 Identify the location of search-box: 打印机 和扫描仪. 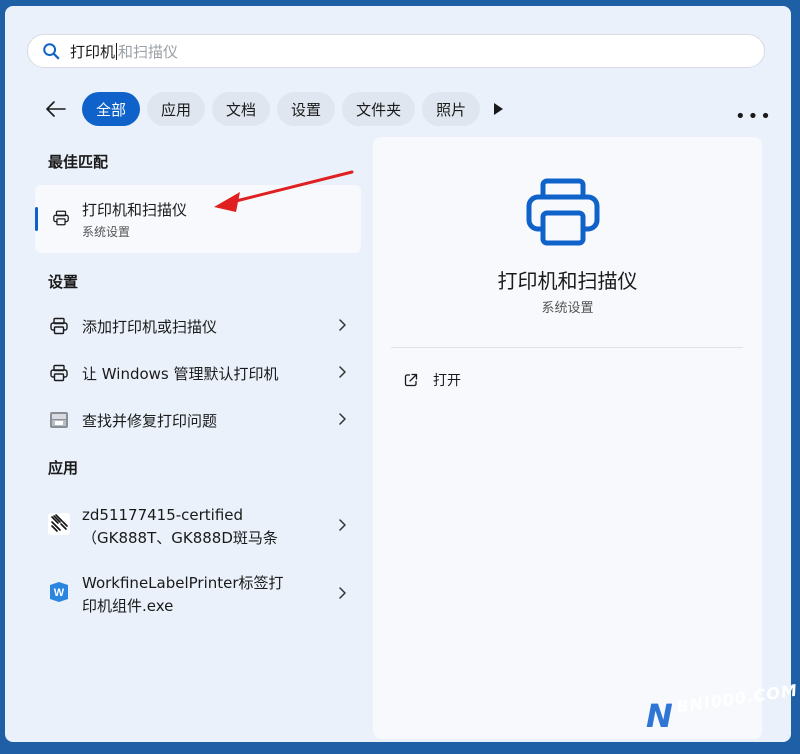
(396, 51).